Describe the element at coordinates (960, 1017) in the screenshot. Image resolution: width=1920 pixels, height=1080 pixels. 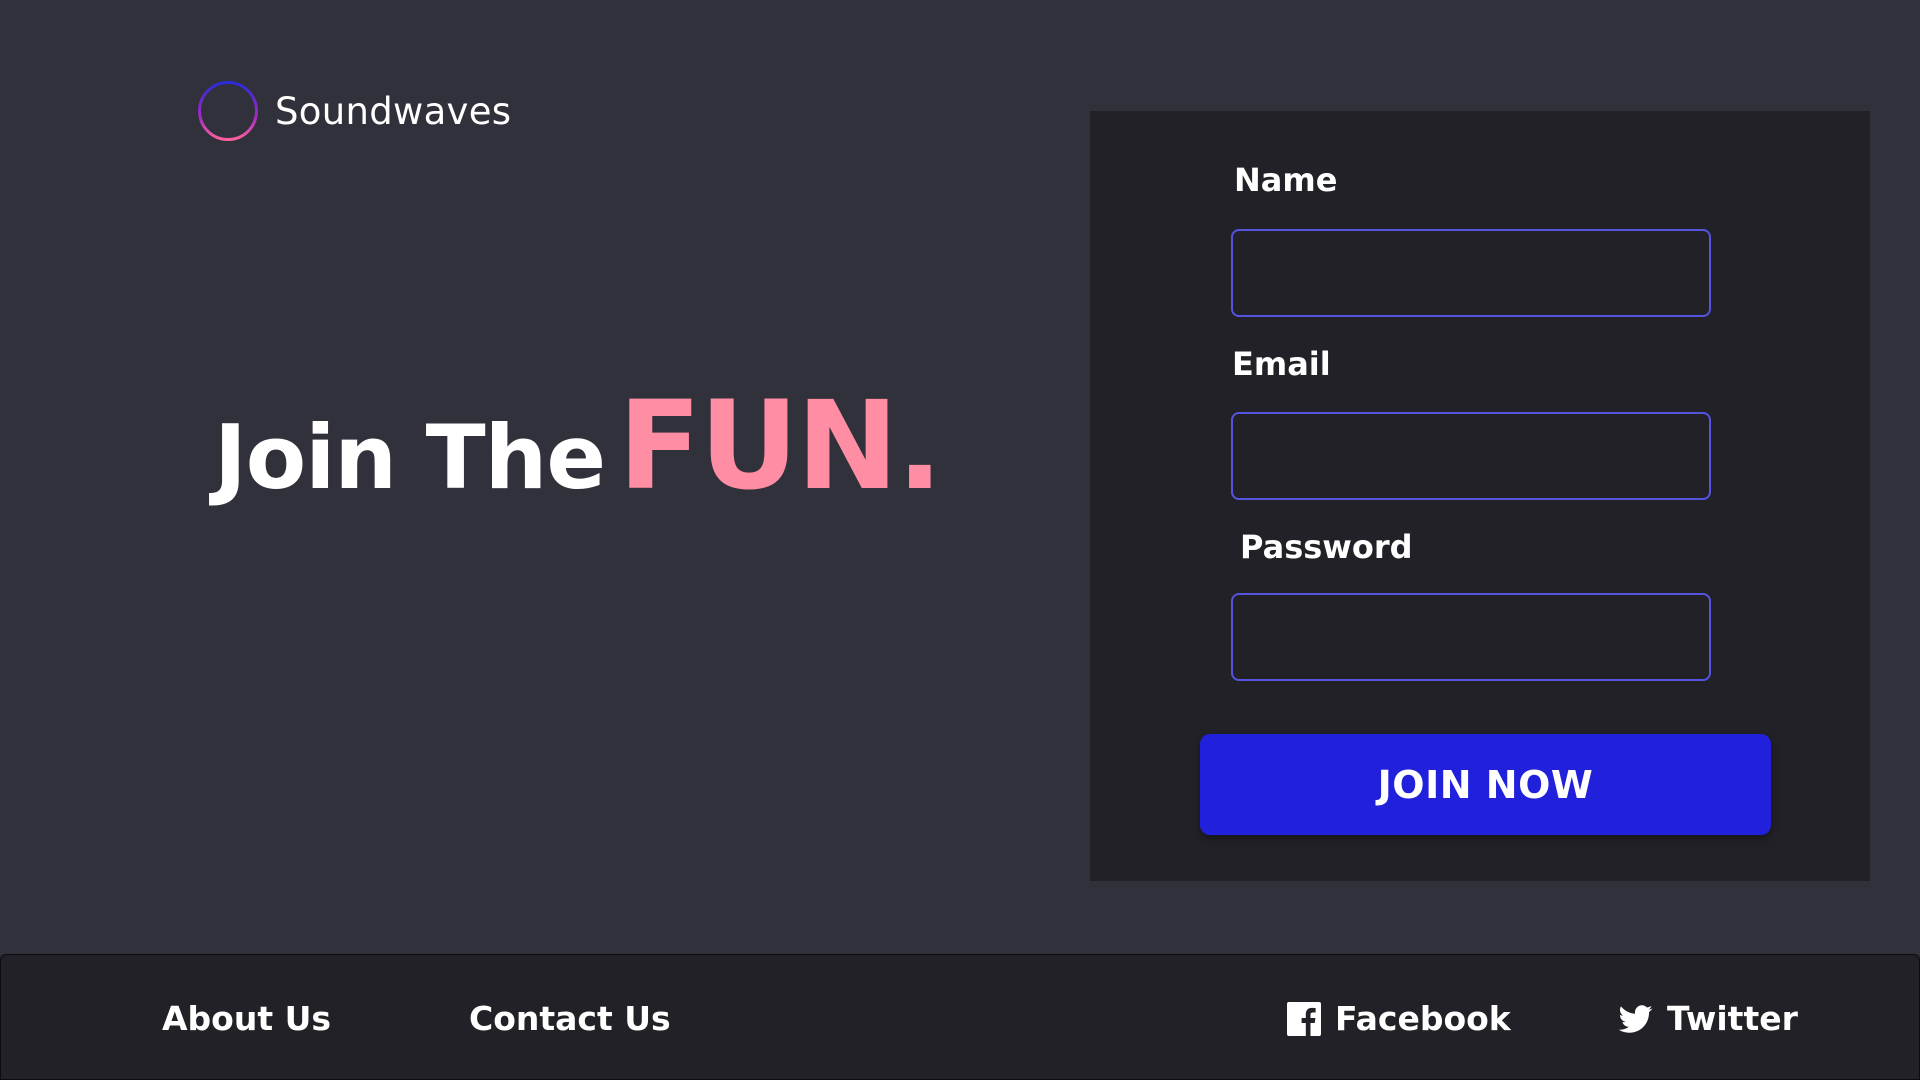
I see `footer: About Us Contact Us Facebook Twitter` at that location.